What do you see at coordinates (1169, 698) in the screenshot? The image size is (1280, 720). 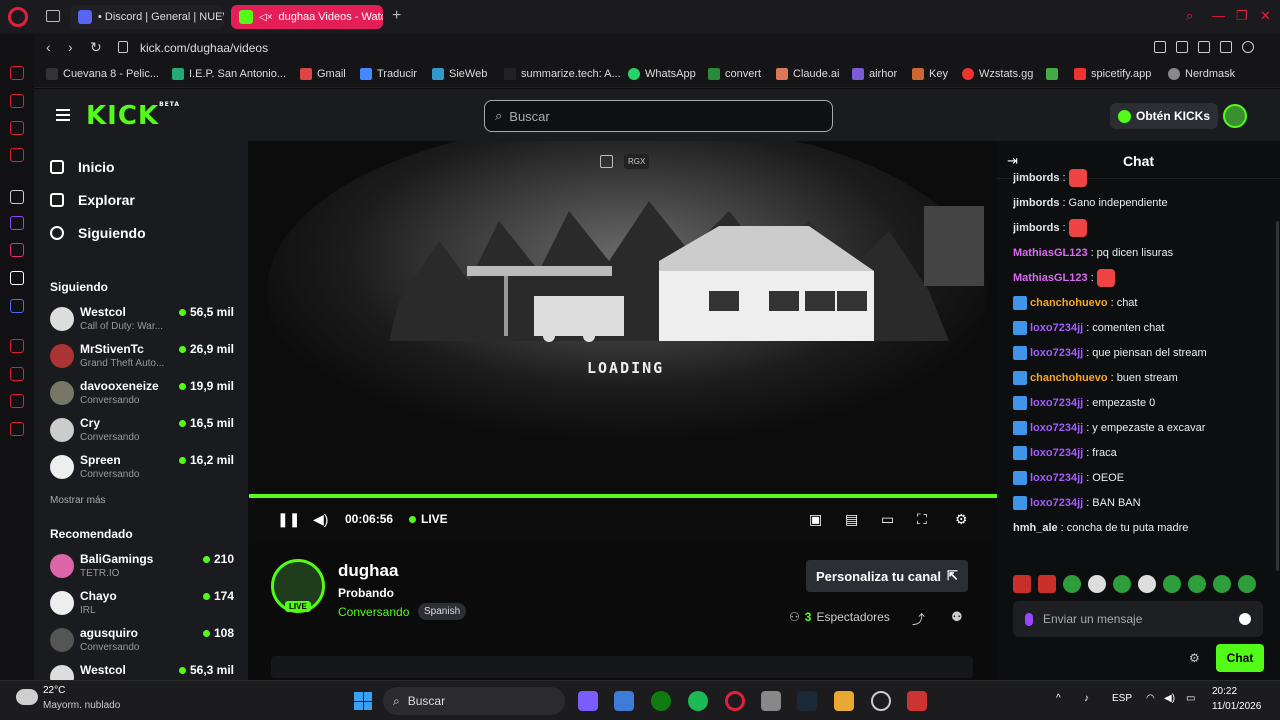 I see `volume-tray-icon: ◀)` at bounding box center [1169, 698].